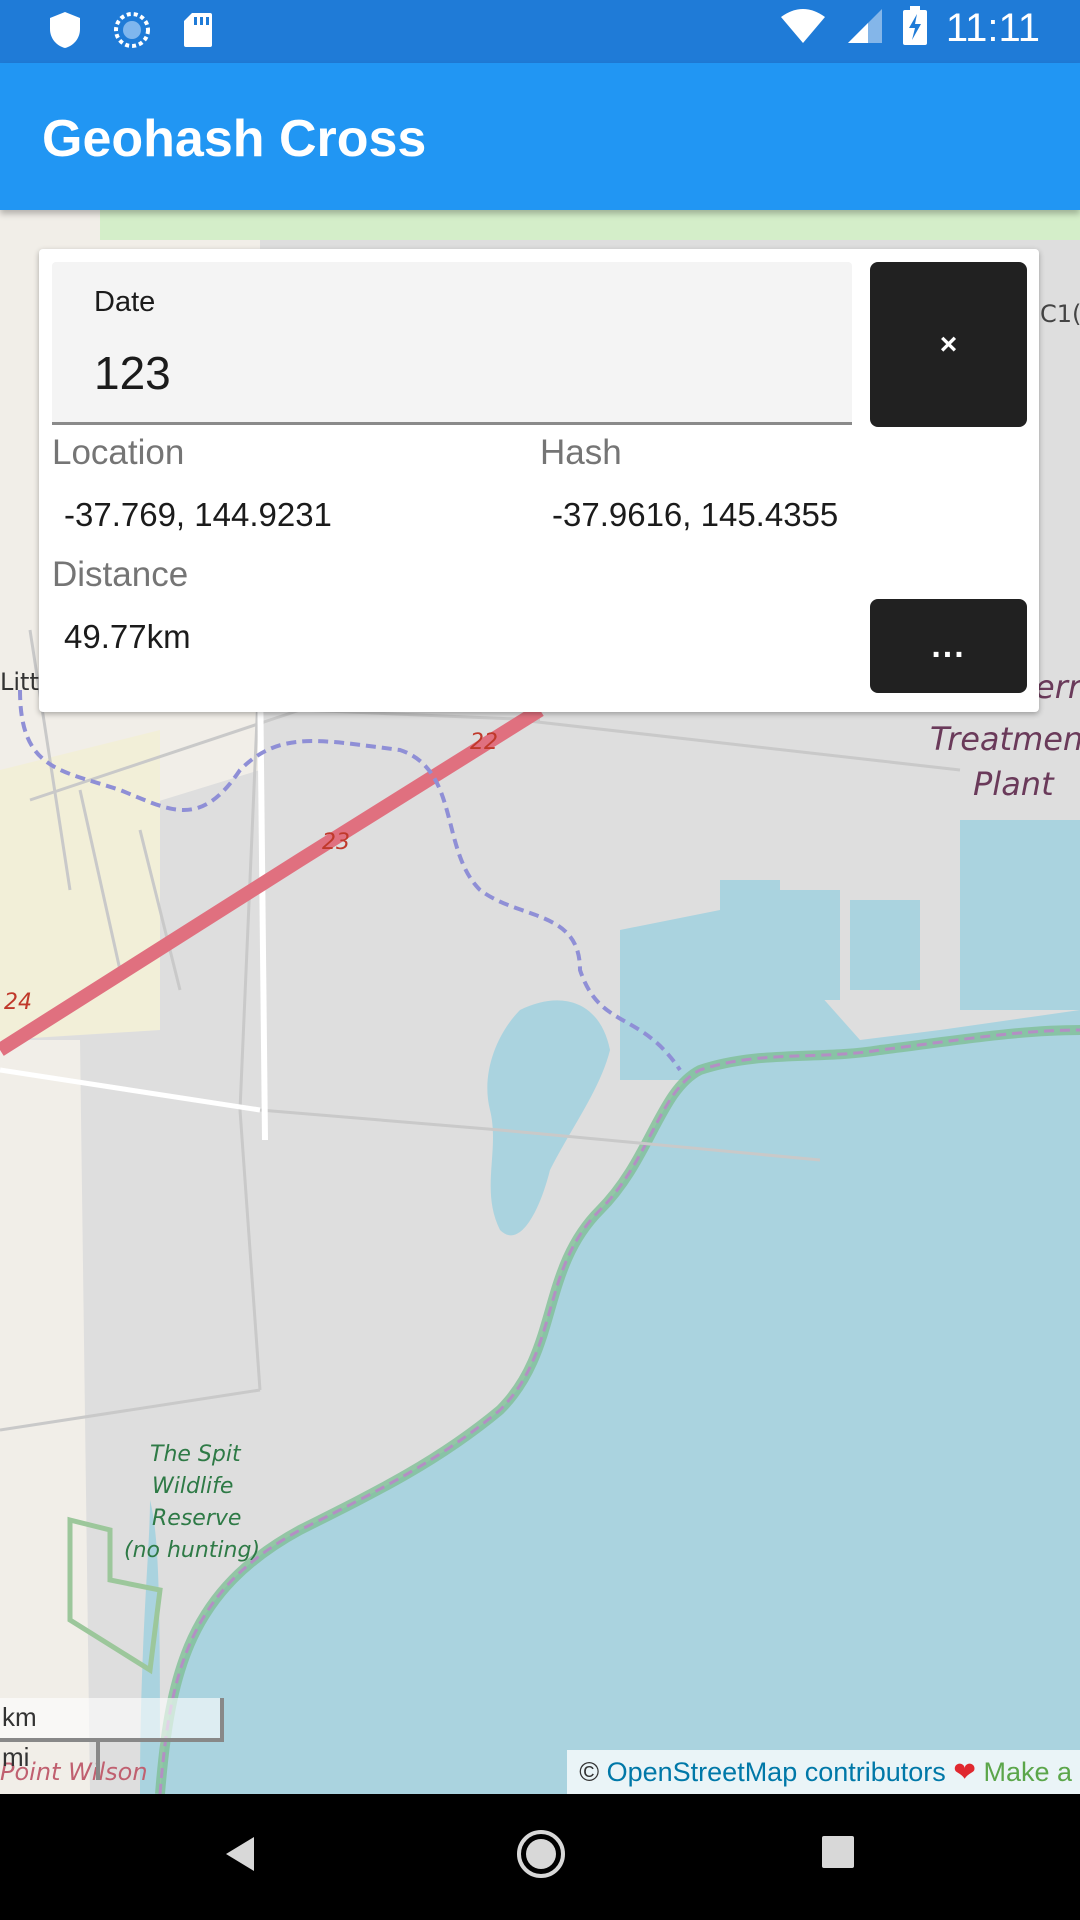 The width and height of the screenshot is (1080, 1920). Describe the element at coordinates (1027, 1772) in the screenshot. I see `make-a-link: Make a` at that location.